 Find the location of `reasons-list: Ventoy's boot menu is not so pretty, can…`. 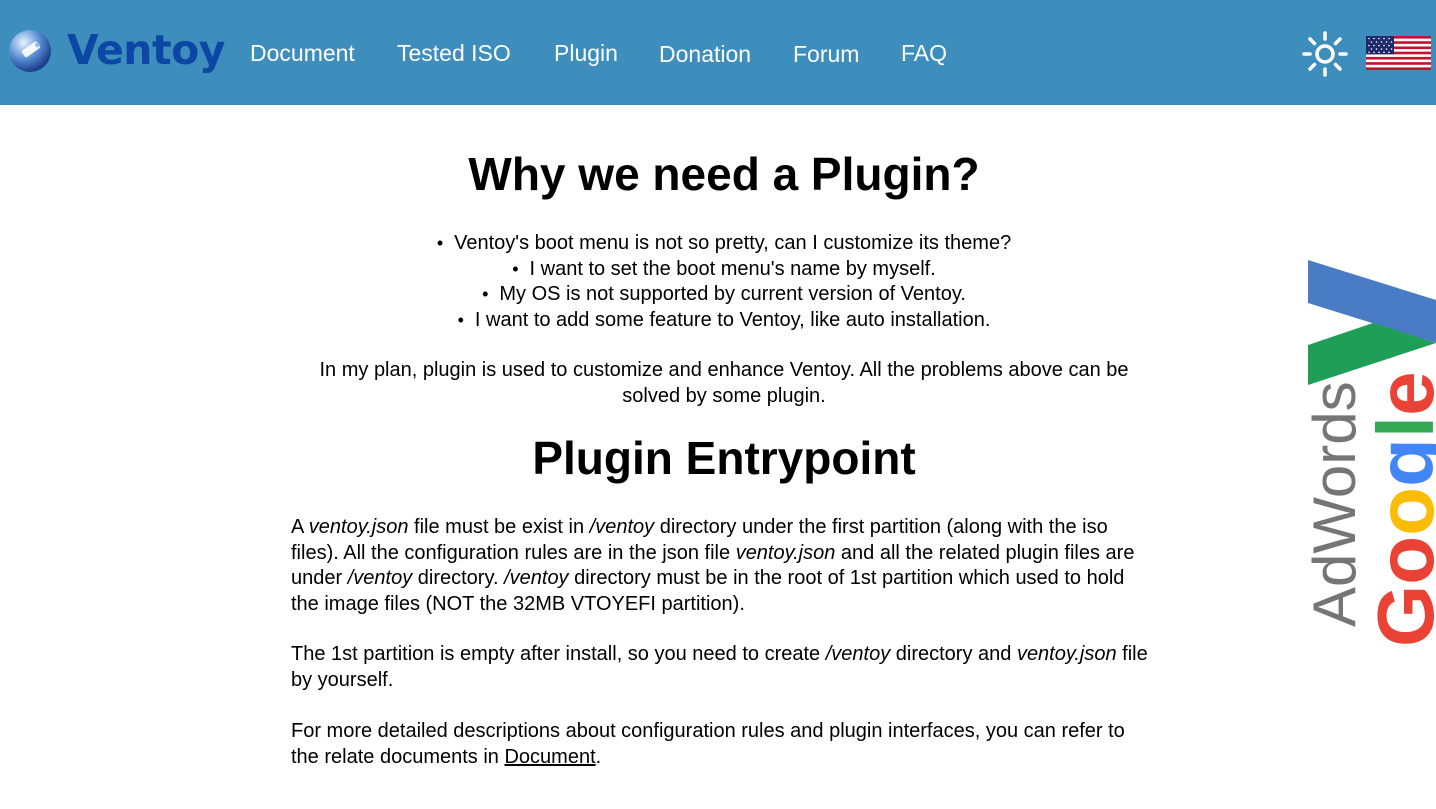

reasons-list: Ventoy's boot menu is not so pretty, can… is located at coordinates (724, 282).